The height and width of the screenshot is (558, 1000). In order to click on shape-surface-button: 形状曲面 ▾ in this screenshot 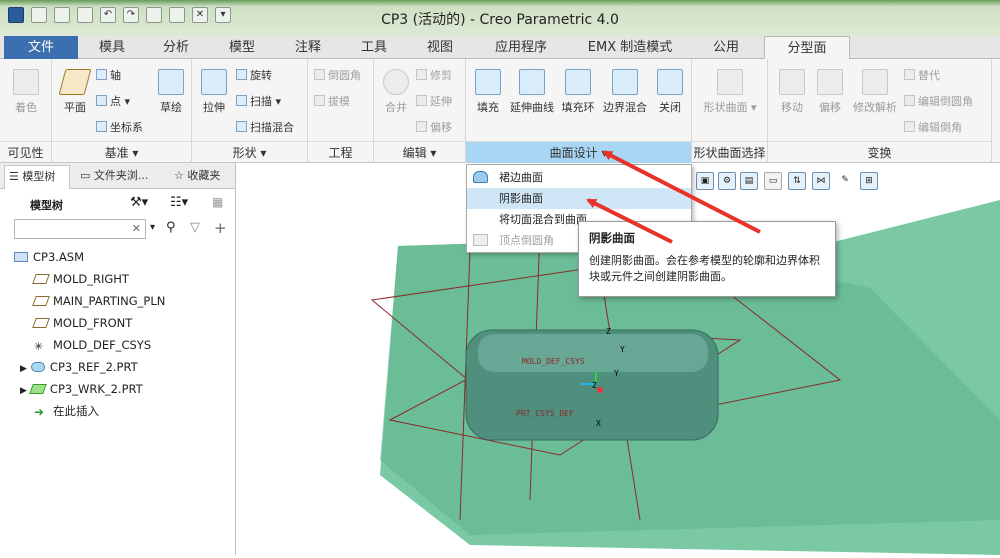, I will do `click(730, 92)`.